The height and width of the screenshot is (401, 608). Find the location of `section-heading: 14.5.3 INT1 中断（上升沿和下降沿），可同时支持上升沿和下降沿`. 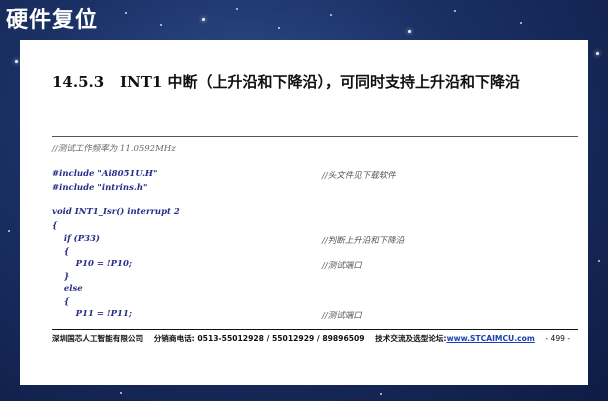

section-heading: 14.5.3 INT1 中断（上升沿和下降沿），可同时支持上升沿和下降沿 is located at coordinates (314, 82).